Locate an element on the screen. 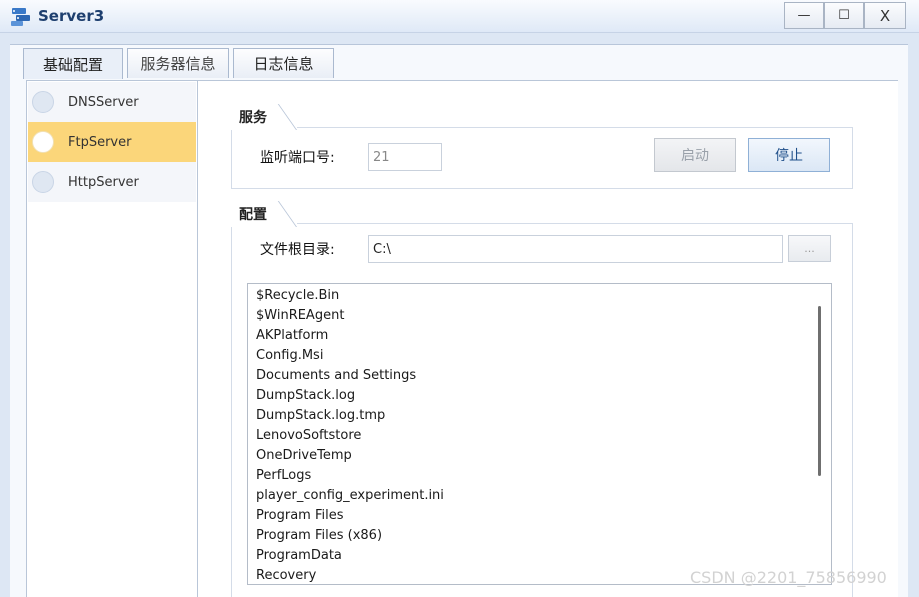  list-item: Program Files is located at coordinates (300, 518).